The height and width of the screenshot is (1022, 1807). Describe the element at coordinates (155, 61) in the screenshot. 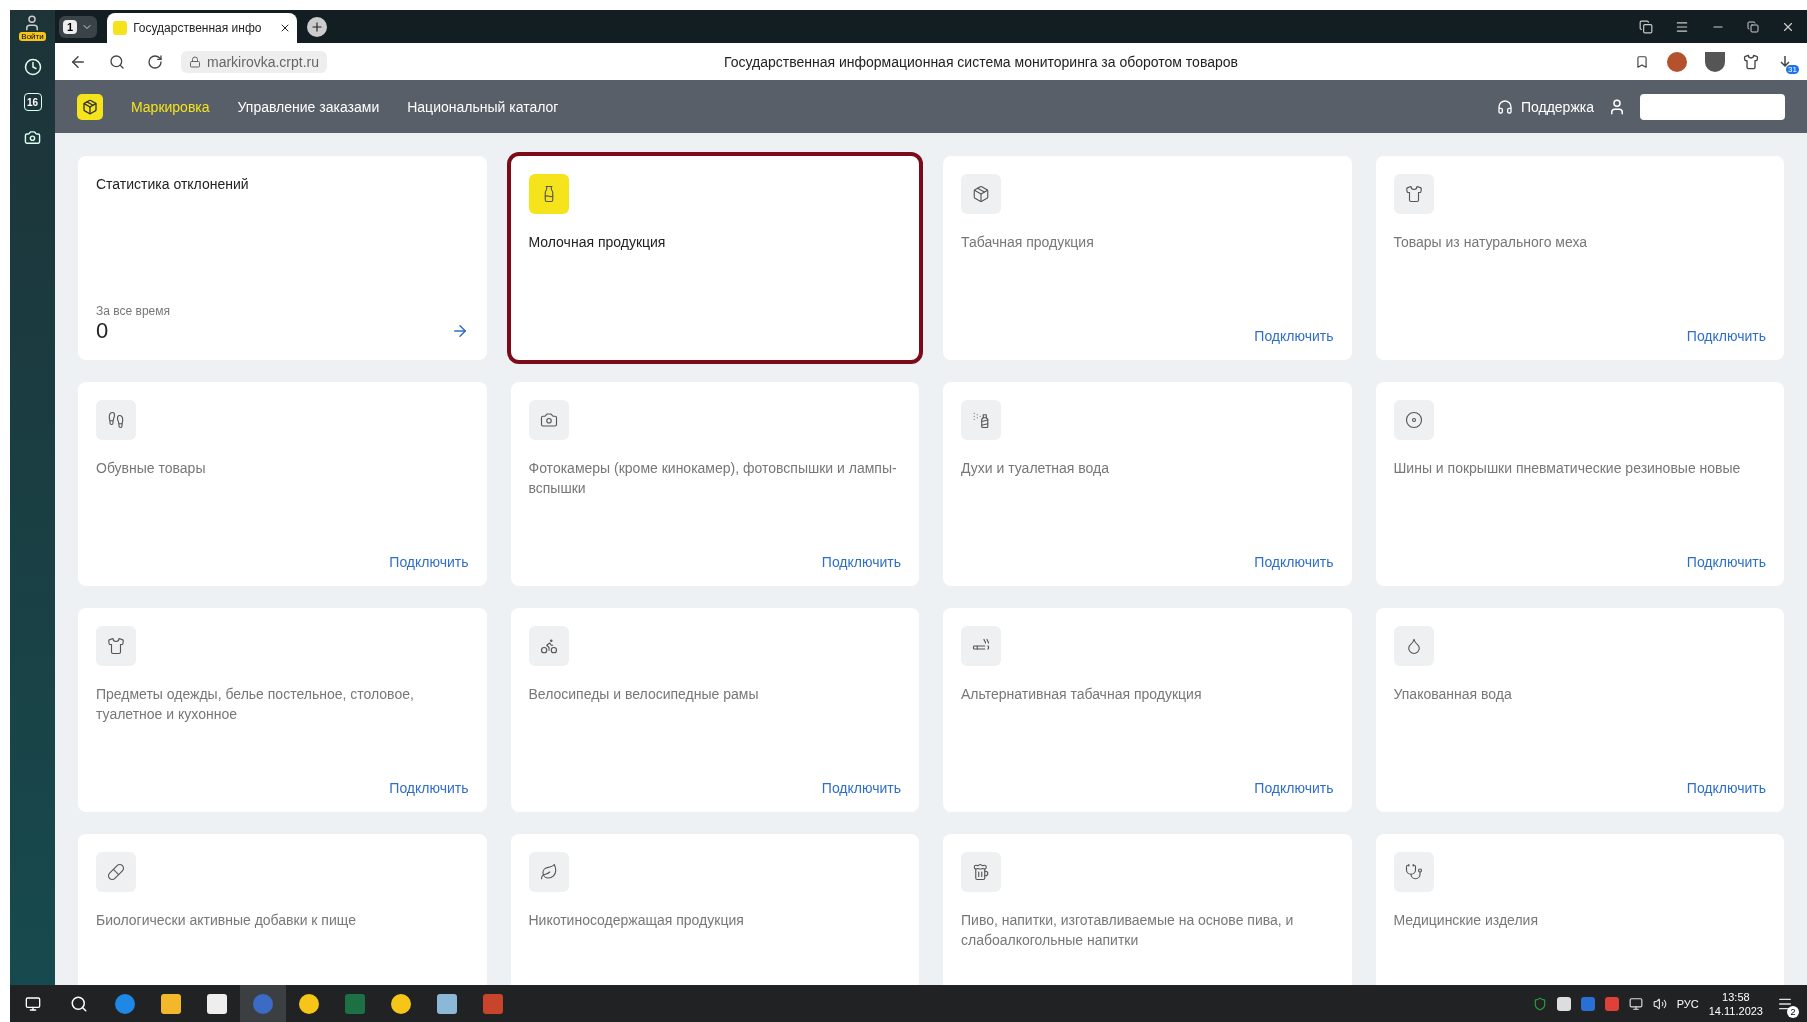

I see `reload-icon` at that location.